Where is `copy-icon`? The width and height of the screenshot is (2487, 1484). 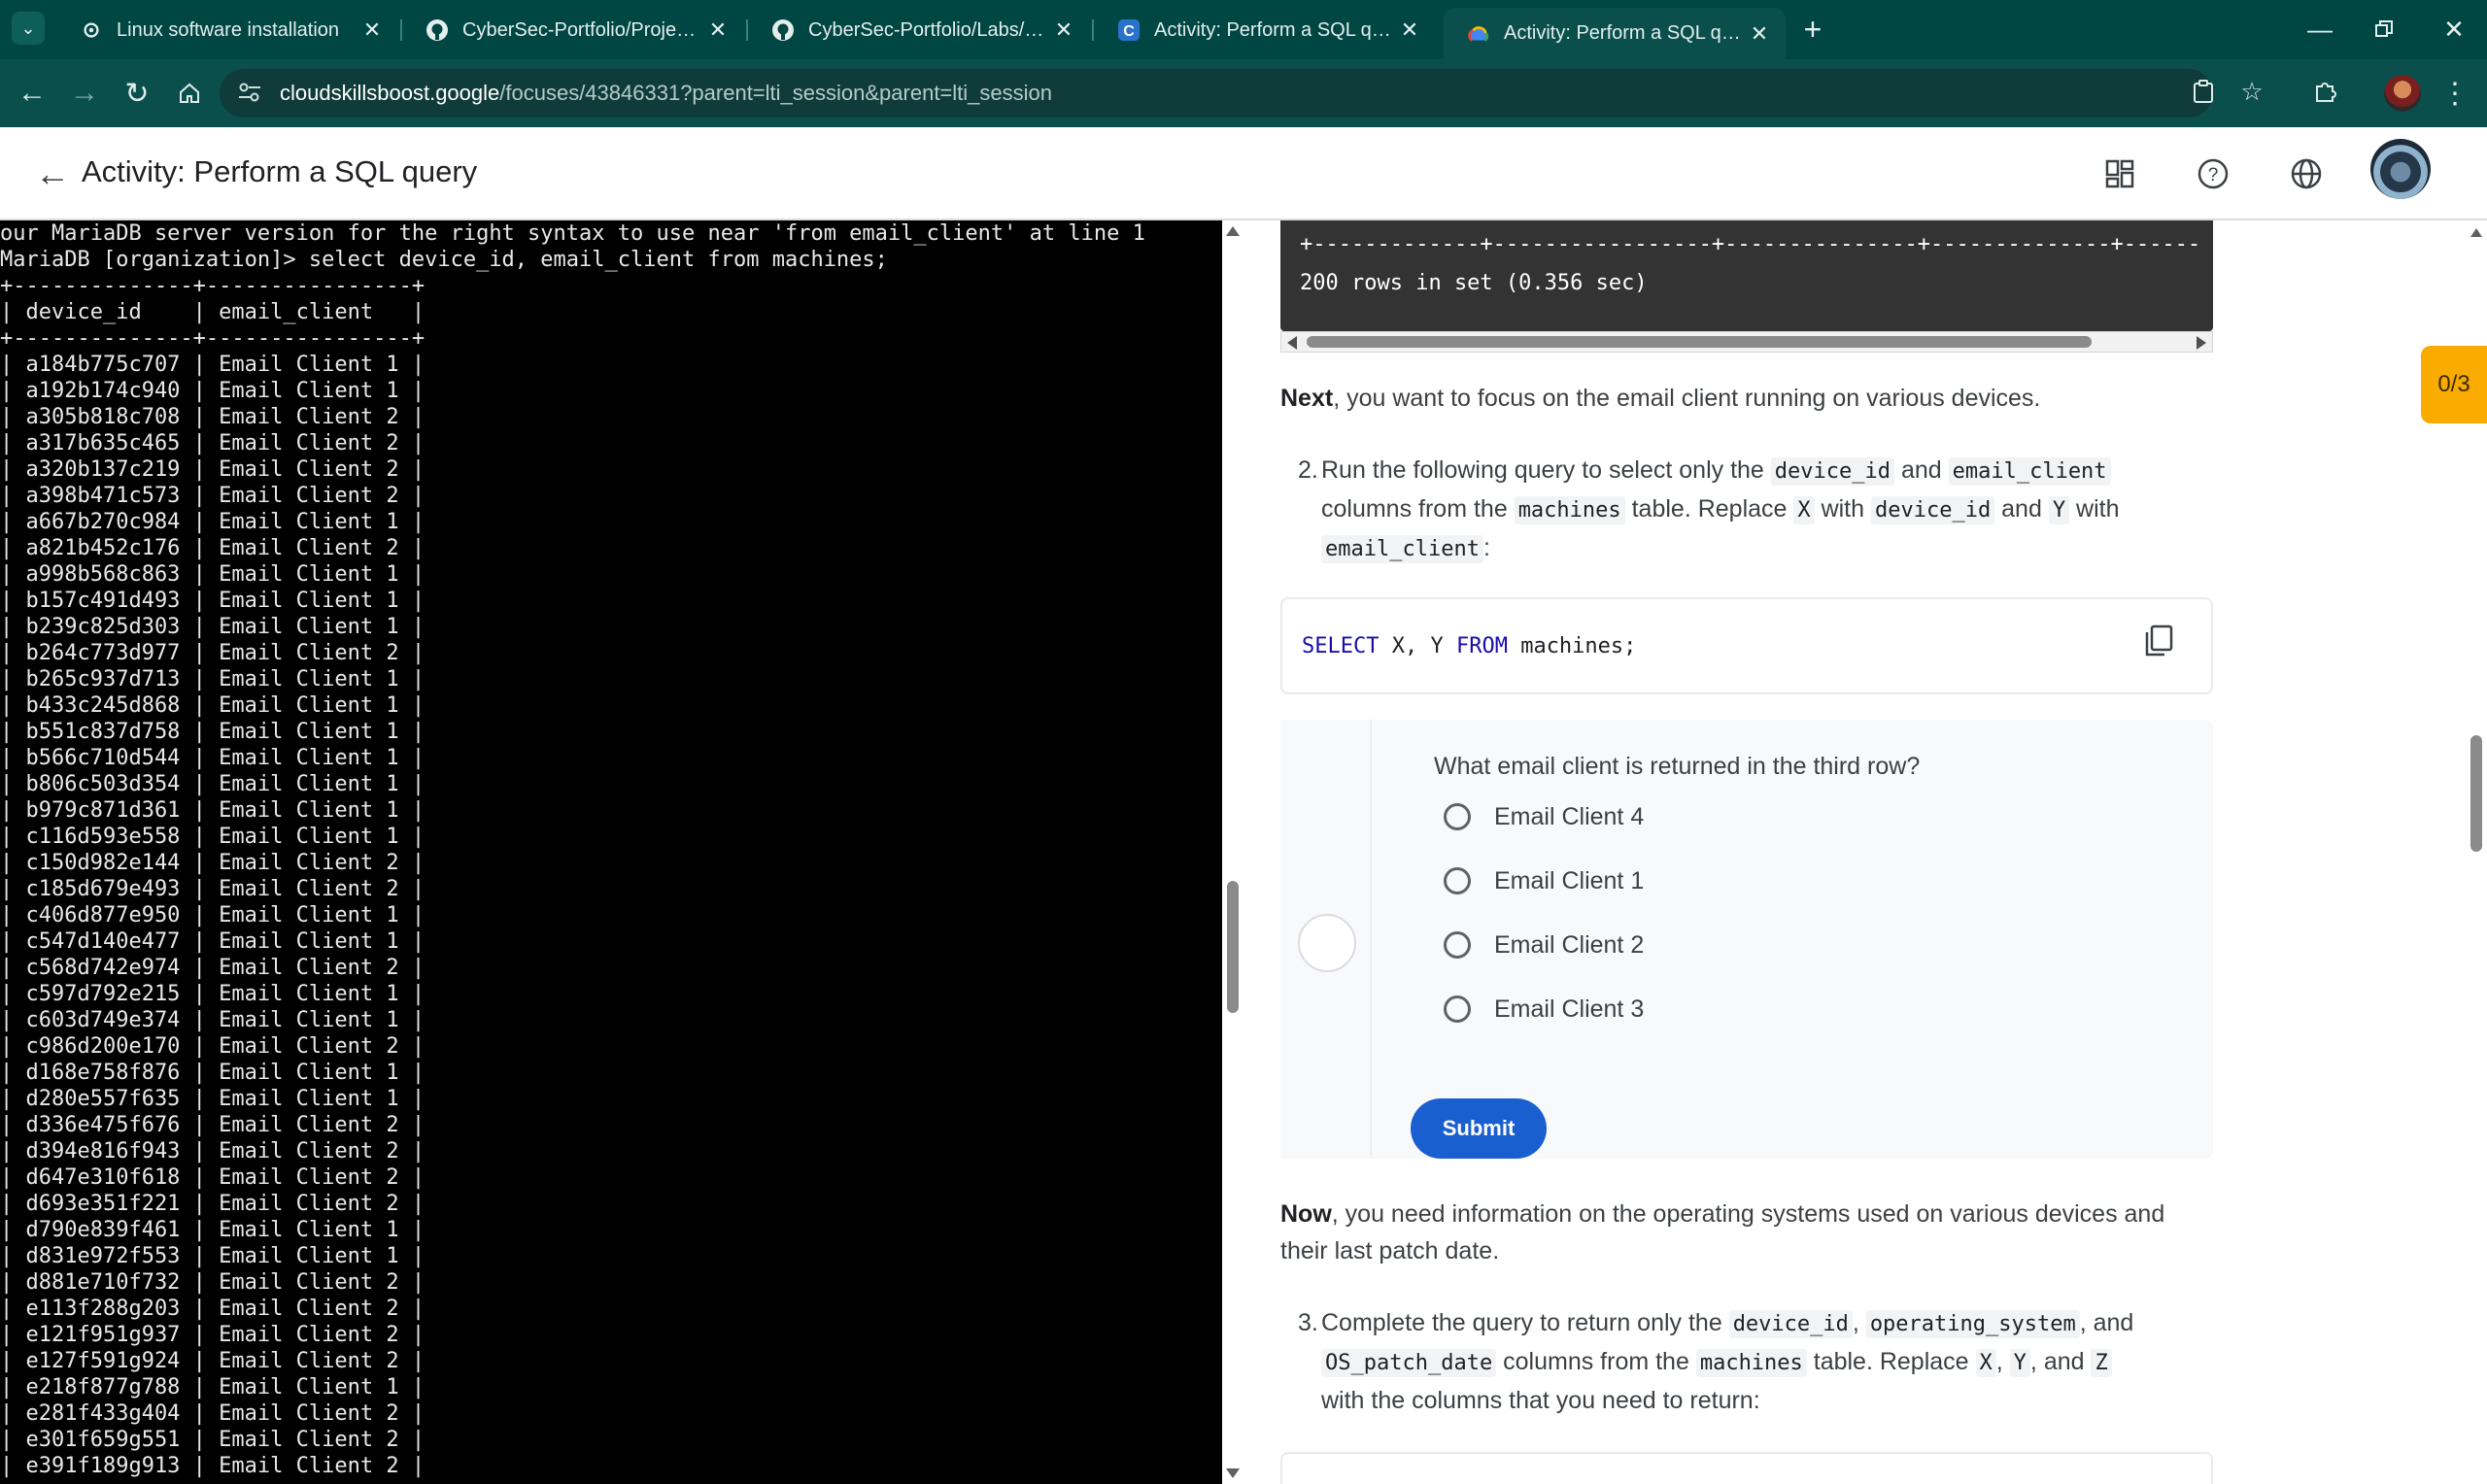
copy-icon is located at coordinates (2159, 641).